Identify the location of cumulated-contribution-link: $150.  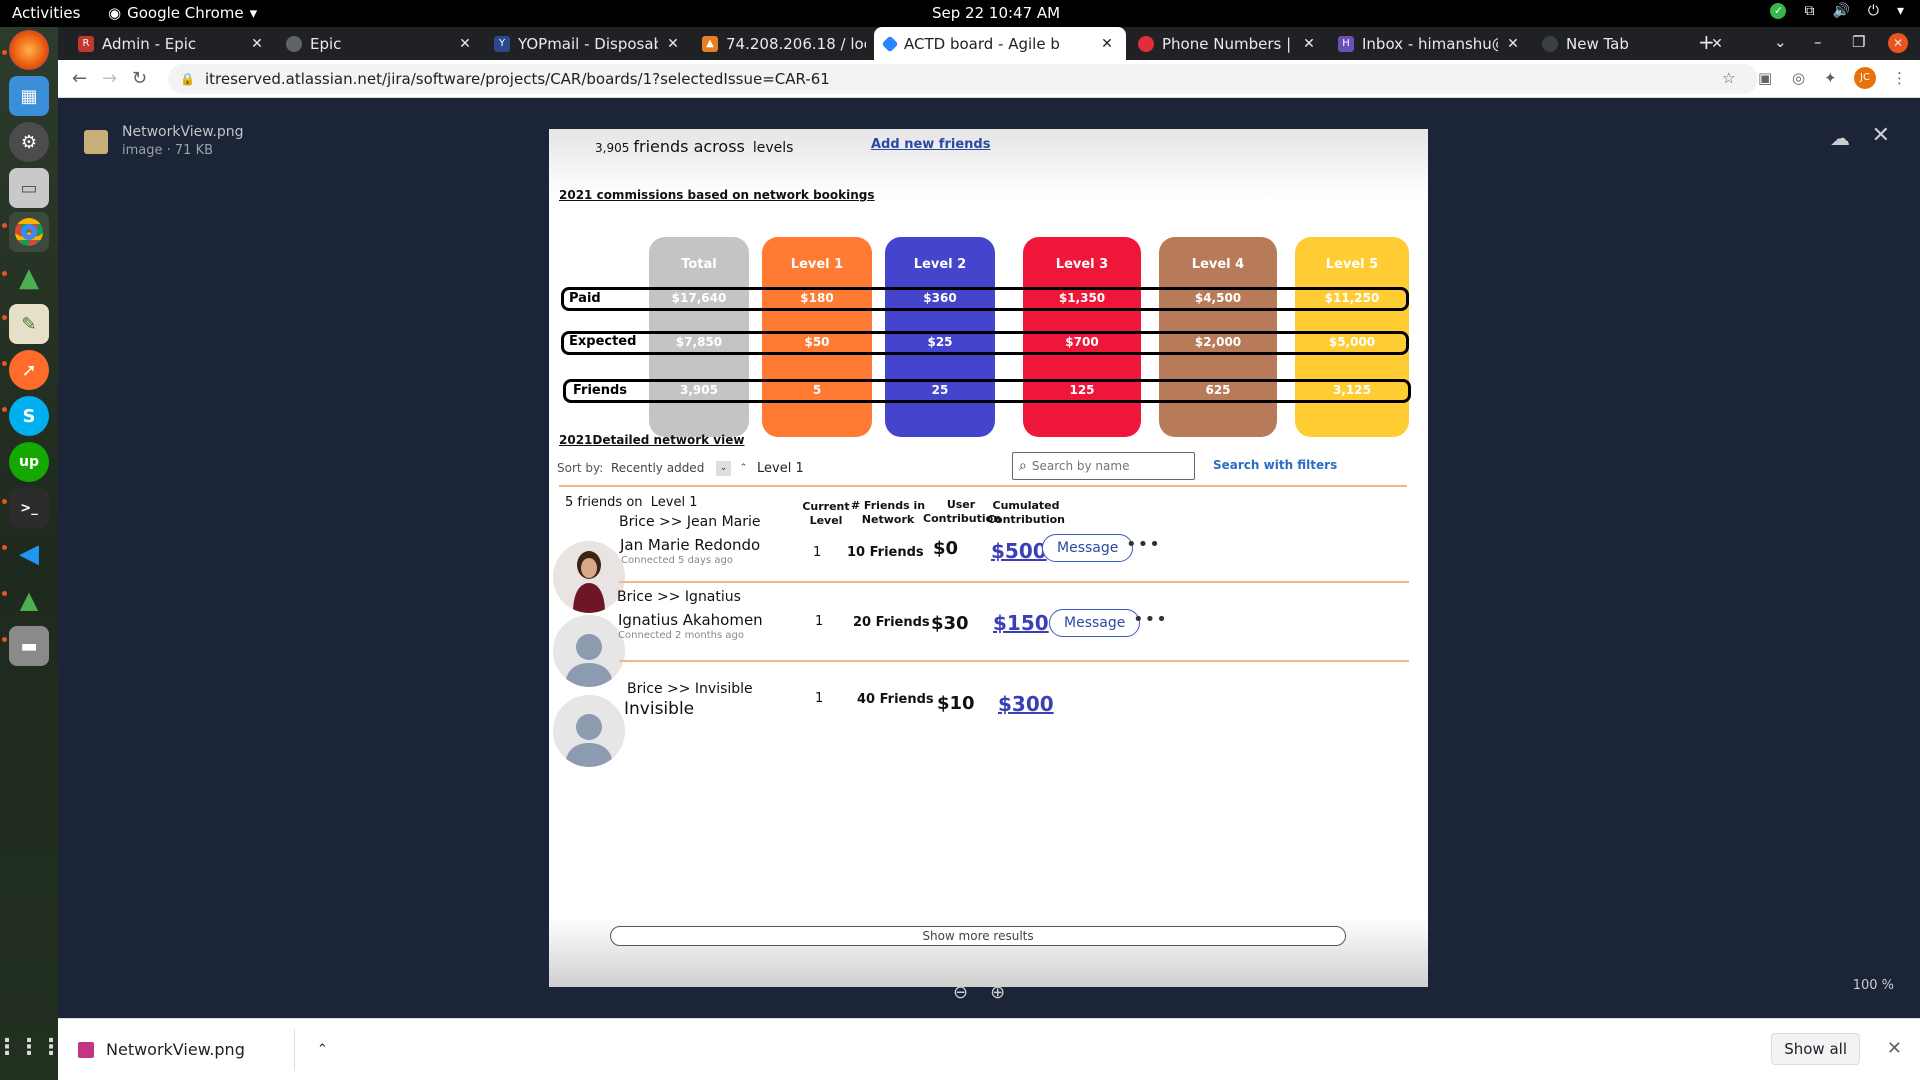
(1021, 623).